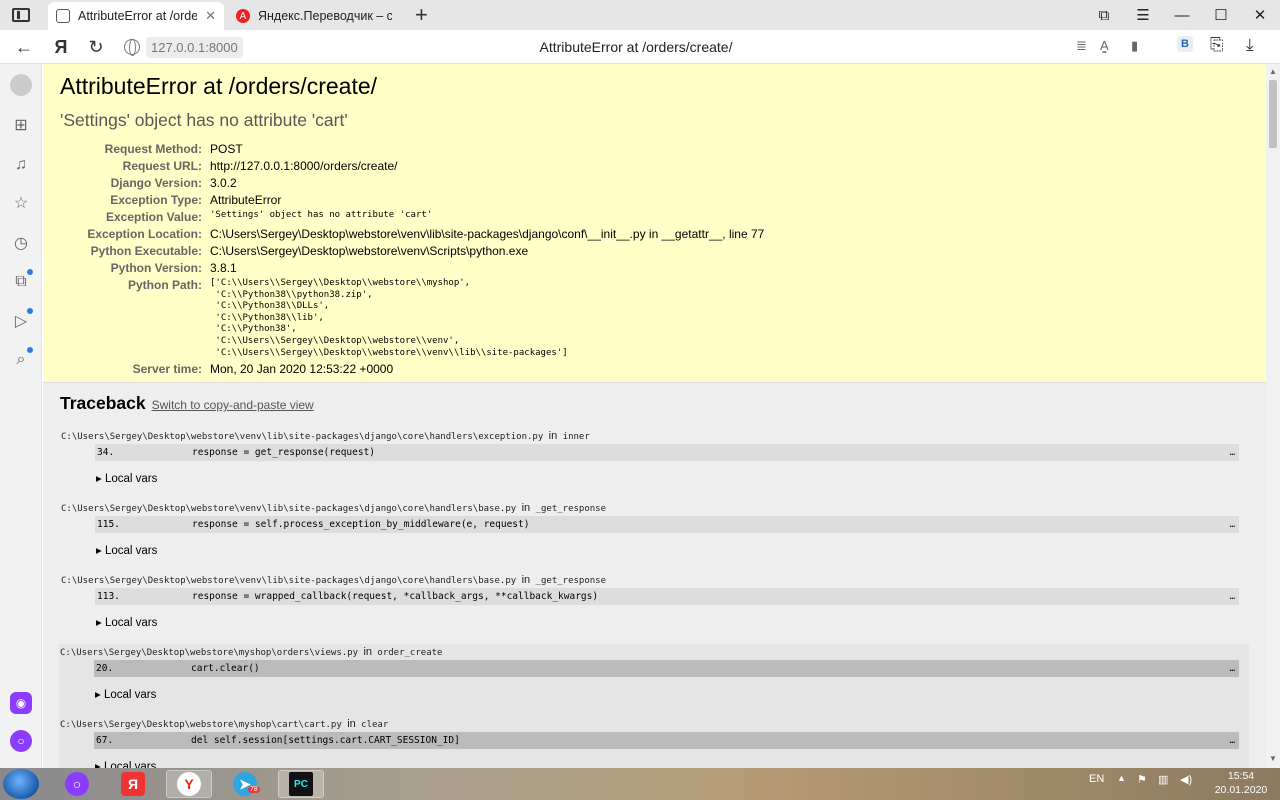 This screenshot has height=800, width=1280. What do you see at coordinates (1273, 758) in the screenshot?
I see `scroll-down-icon: ▼` at bounding box center [1273, 758].